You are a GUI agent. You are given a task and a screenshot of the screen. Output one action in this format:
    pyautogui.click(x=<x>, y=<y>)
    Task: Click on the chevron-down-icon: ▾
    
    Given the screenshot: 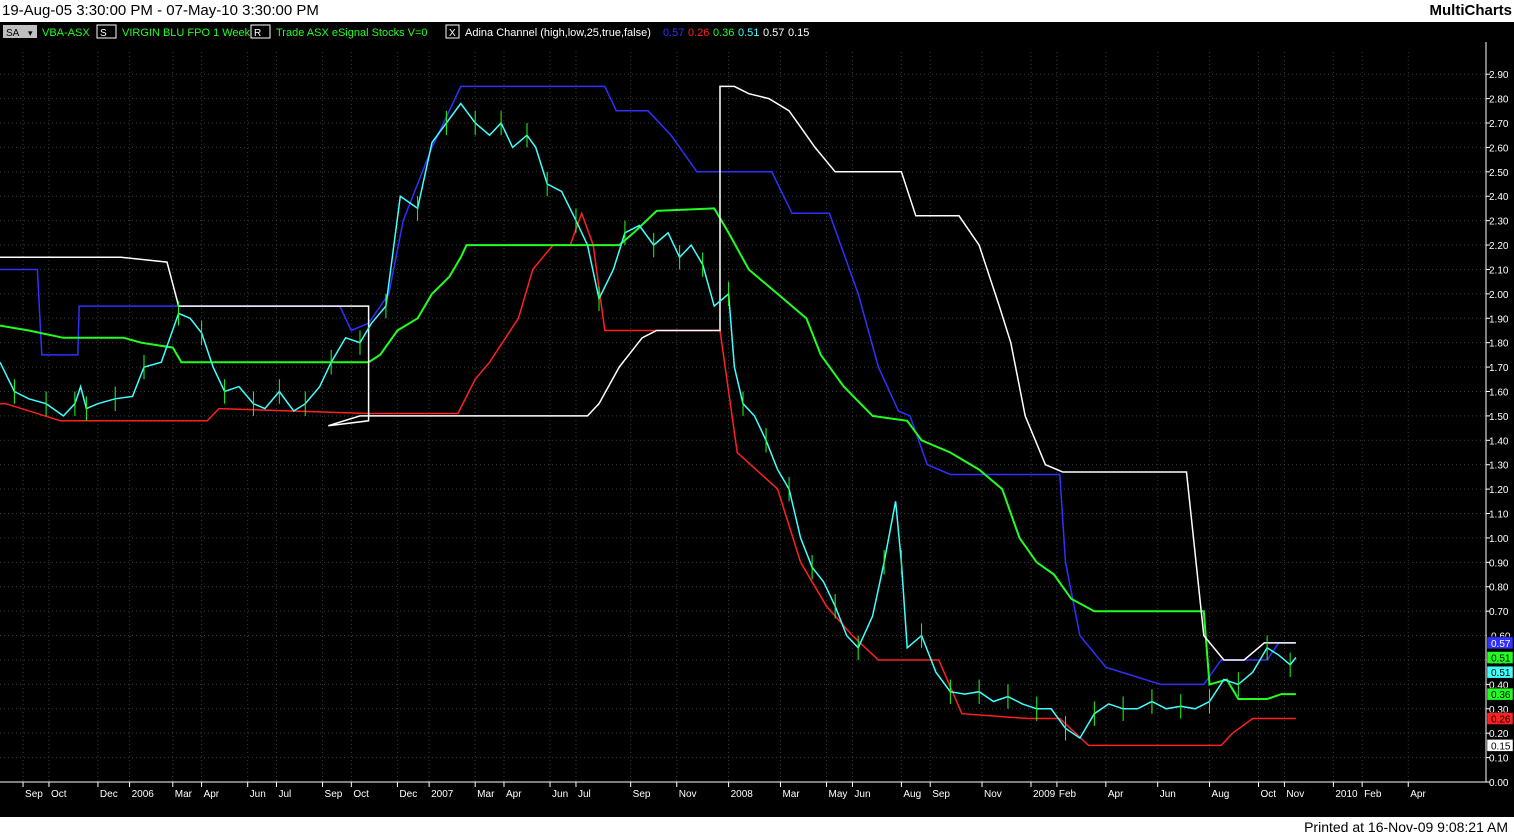 What is the action you would take?
    pyautogui.click(x=30, y=33)
    